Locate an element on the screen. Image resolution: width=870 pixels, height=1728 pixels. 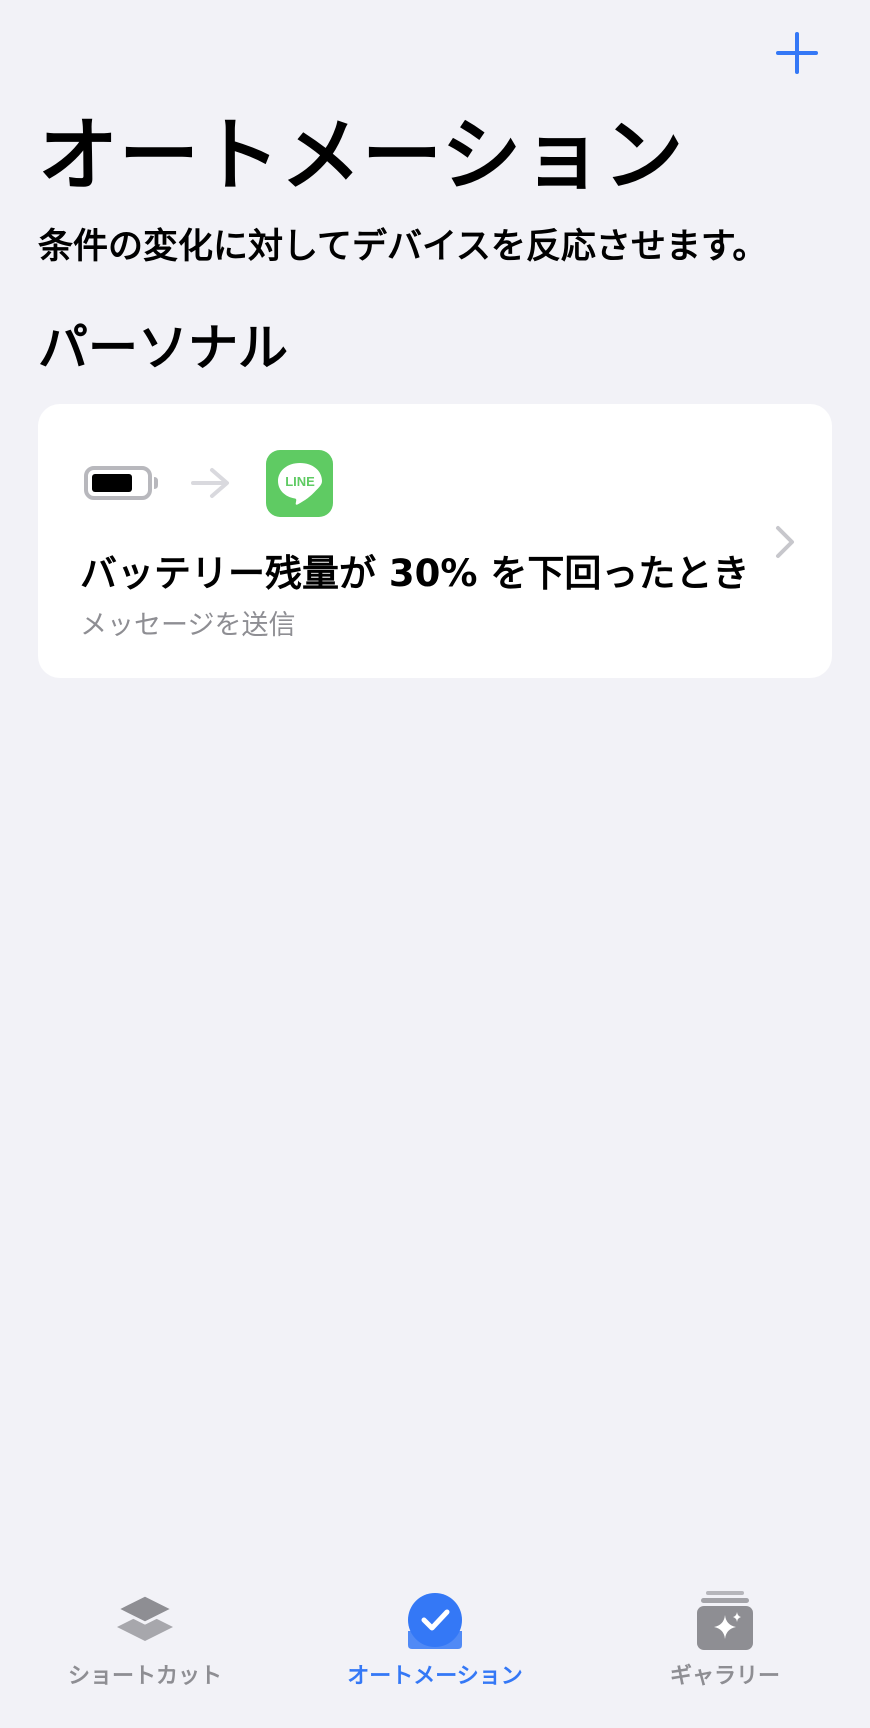
arrow-right-icon is located at coordinates (210, 483).